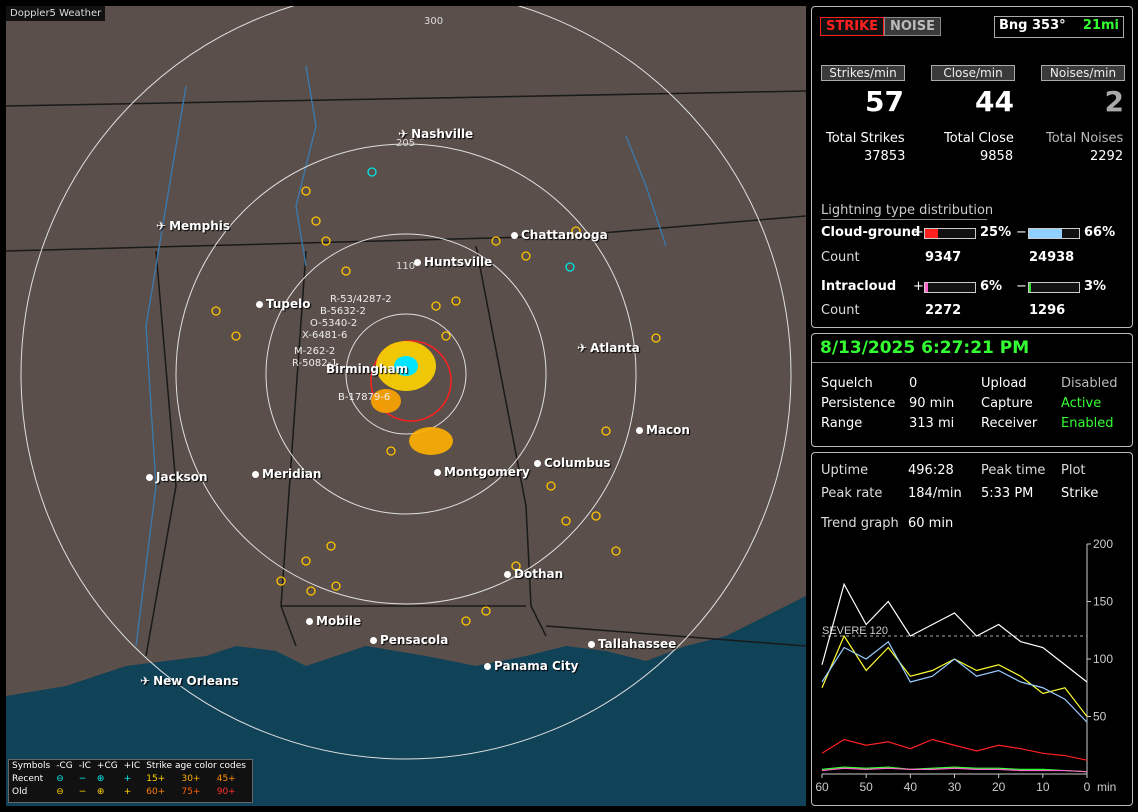 This screenshot has height=812, width=1138. Describe the element at coordinates (1073, 470) in the screenshot. I see `plot-label: Plot` at that location.